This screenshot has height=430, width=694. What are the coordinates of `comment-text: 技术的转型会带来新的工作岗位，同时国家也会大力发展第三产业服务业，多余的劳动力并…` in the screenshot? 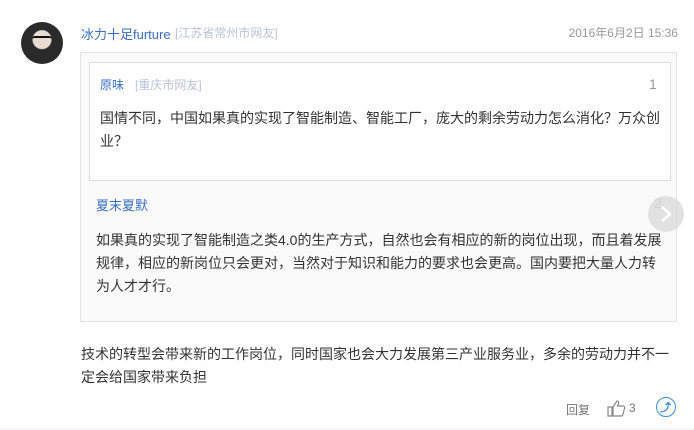 It's located at (375, 365).